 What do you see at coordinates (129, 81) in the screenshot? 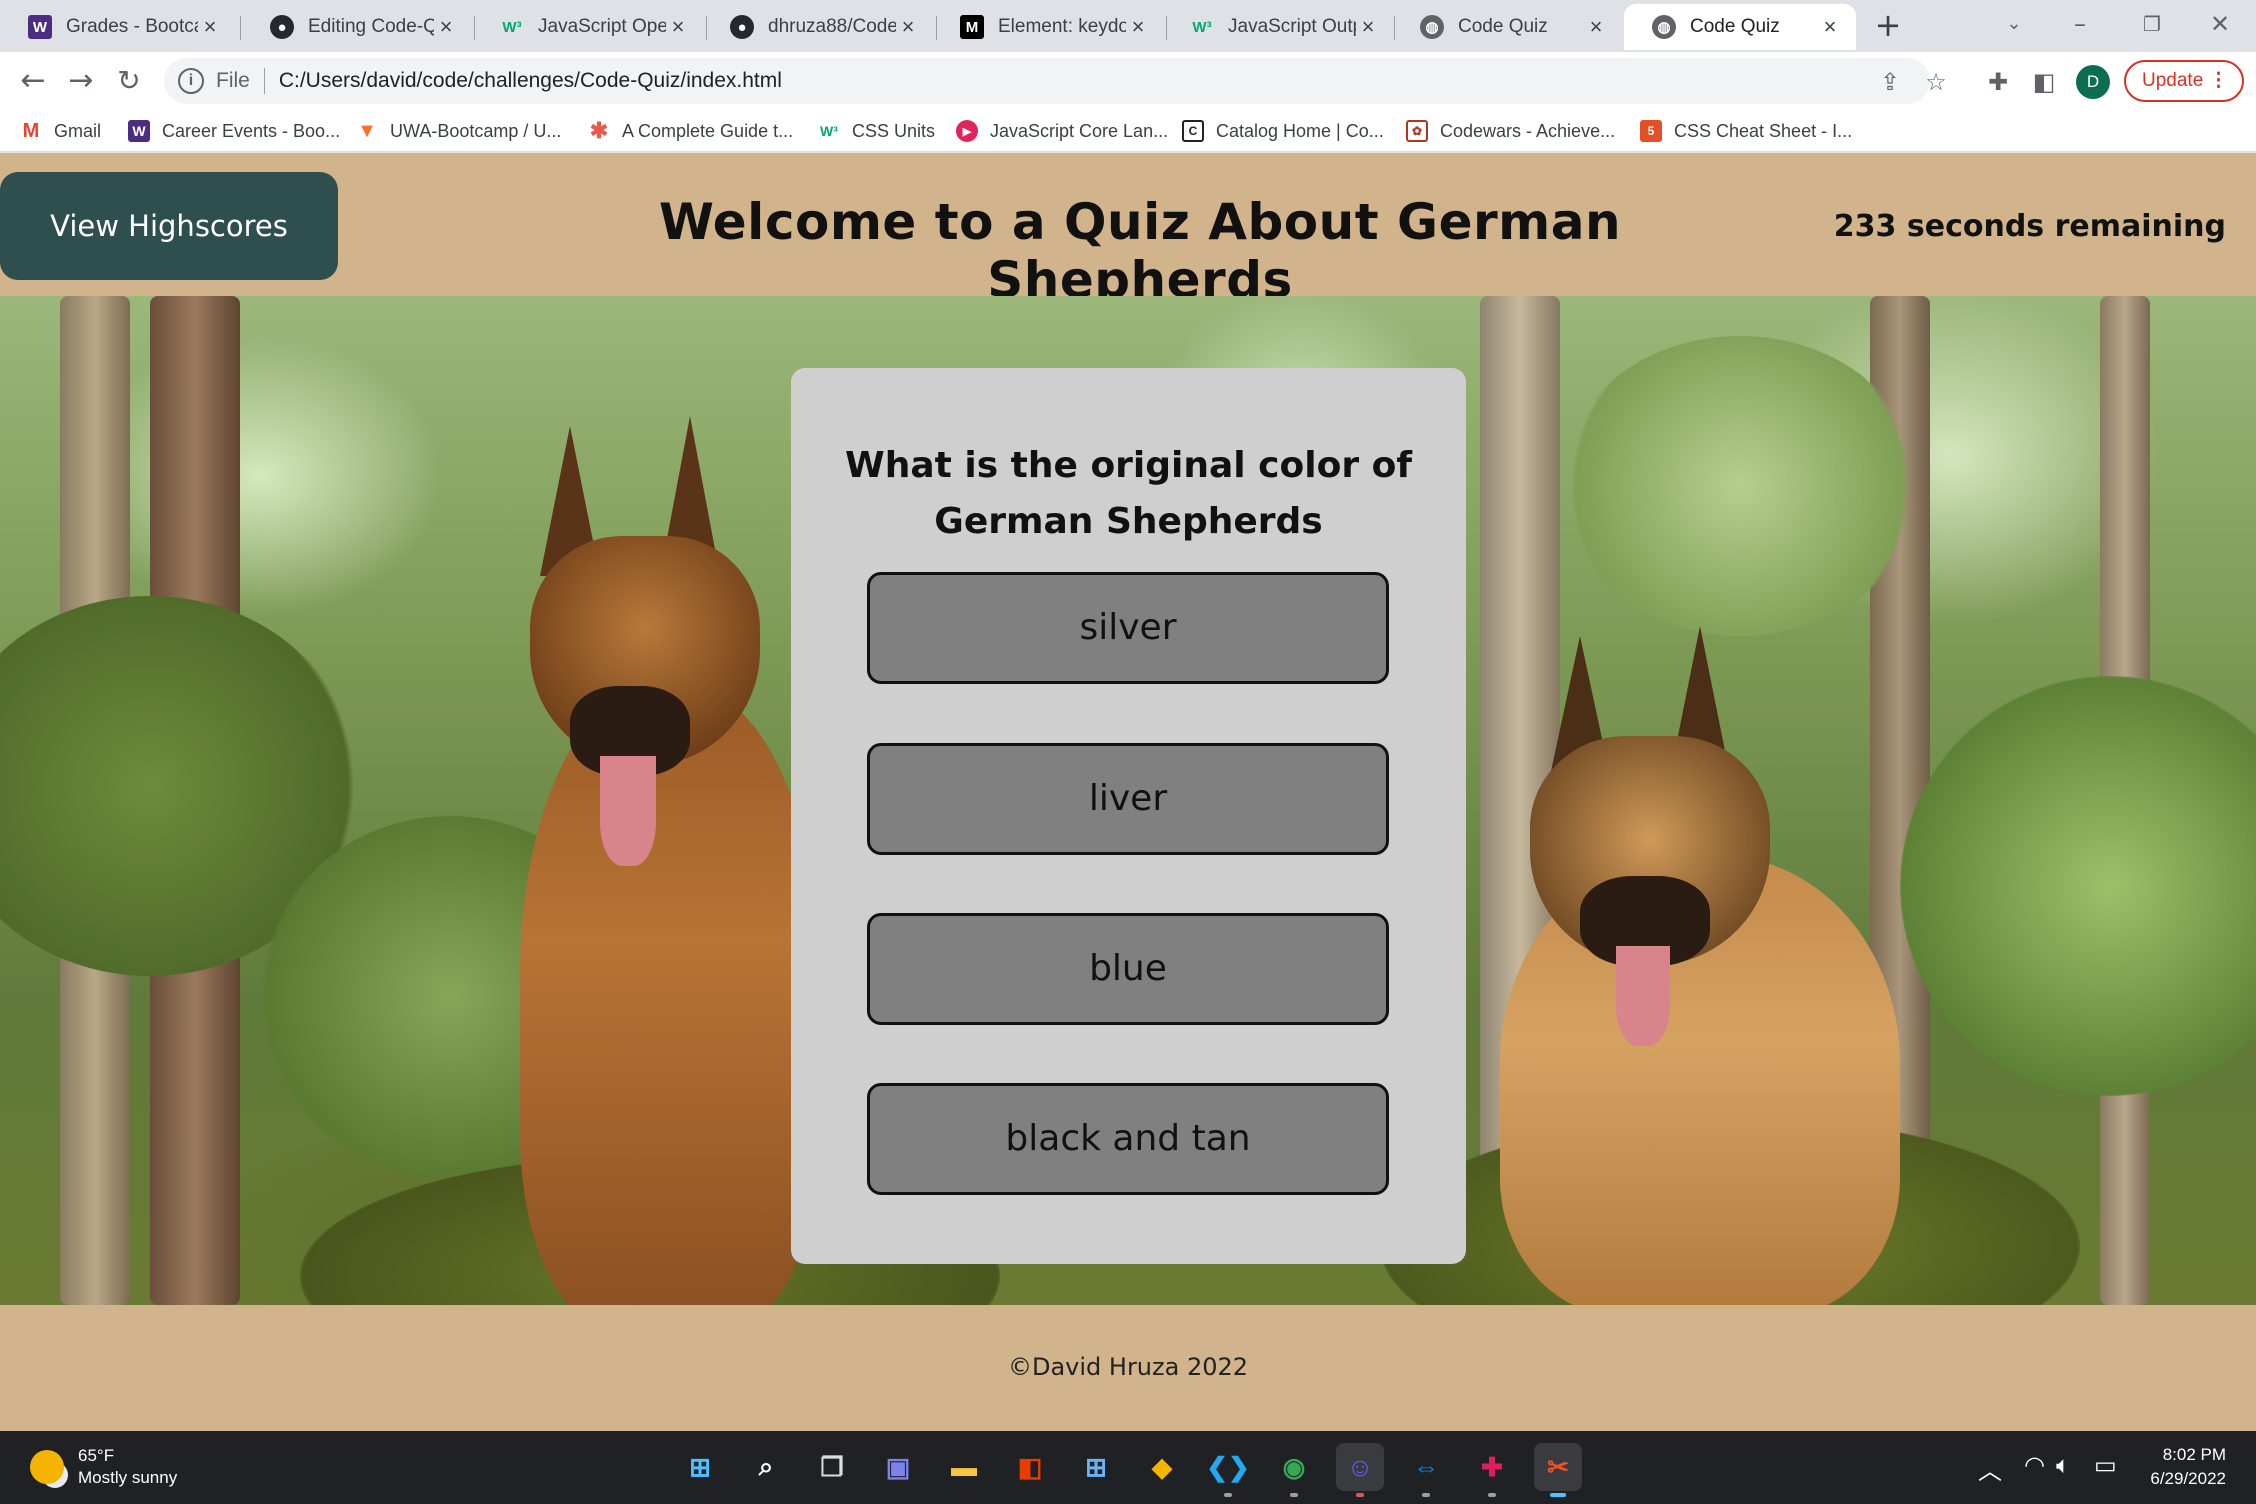
I see `reload-icon: ↻` at bounding box center [129, 81].